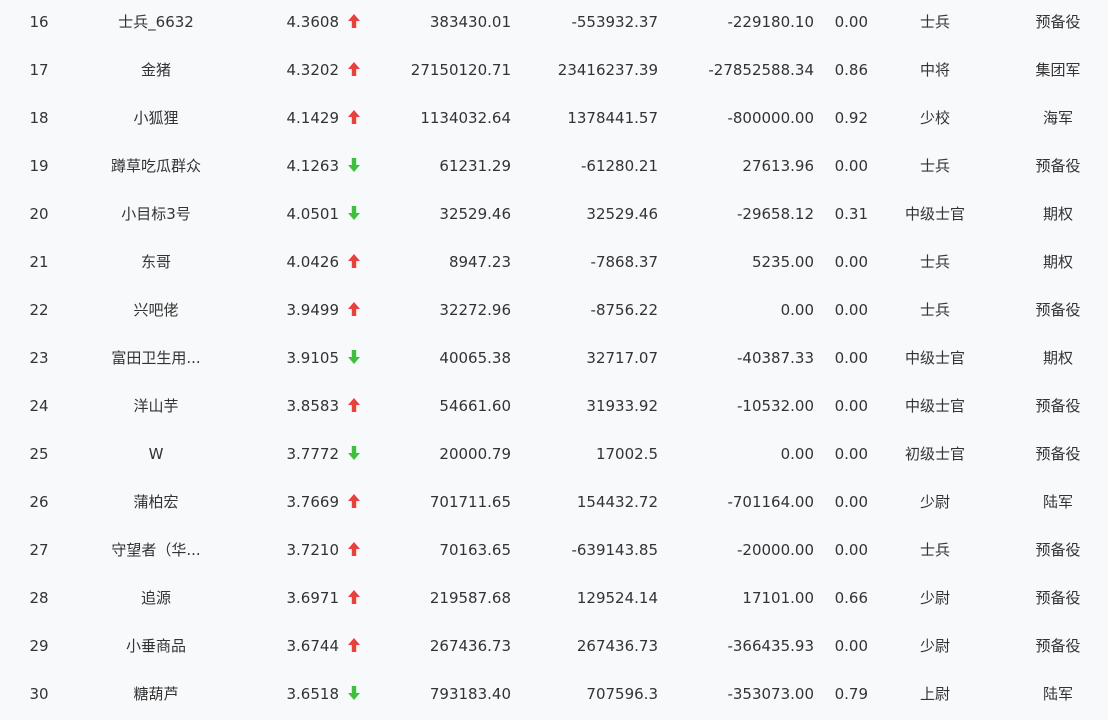 This screenshot has height=720, width=1108. What do you see at coordinates (313, 454) in the screenshot?
I see `score-cell: 3.7772` at bounding box center [313, 454].